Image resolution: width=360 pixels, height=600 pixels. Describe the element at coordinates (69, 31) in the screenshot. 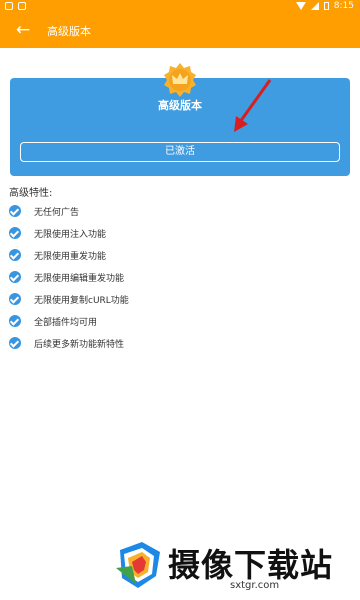

I see `page-title: 高级版本` at that location.